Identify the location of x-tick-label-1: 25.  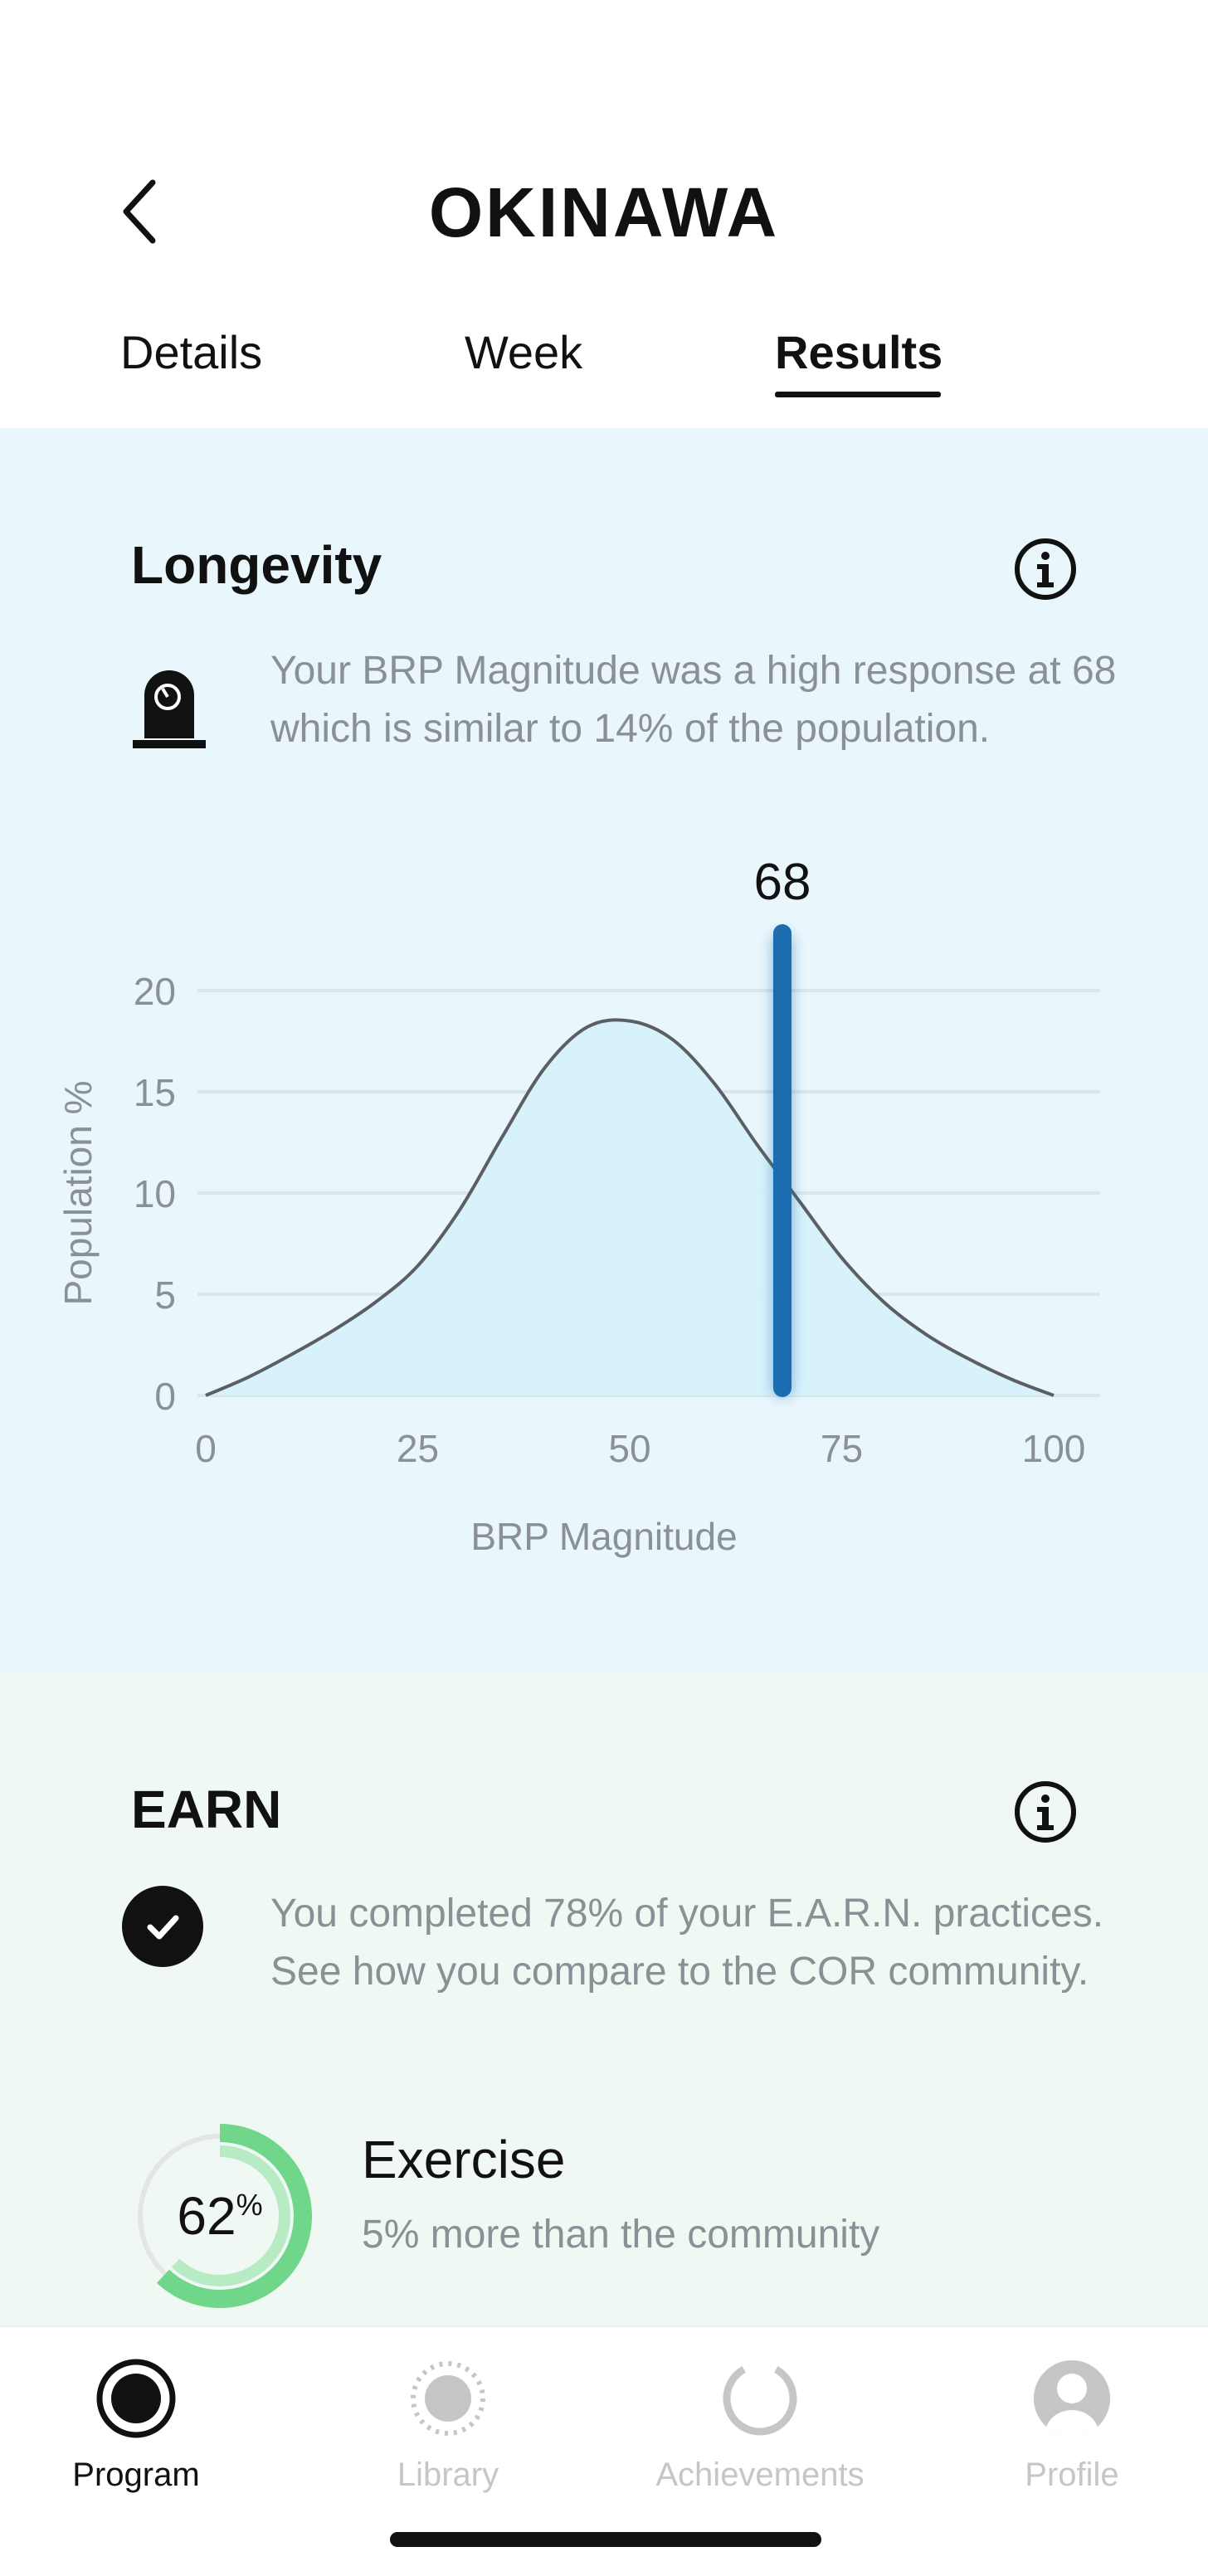
(418, 1448).